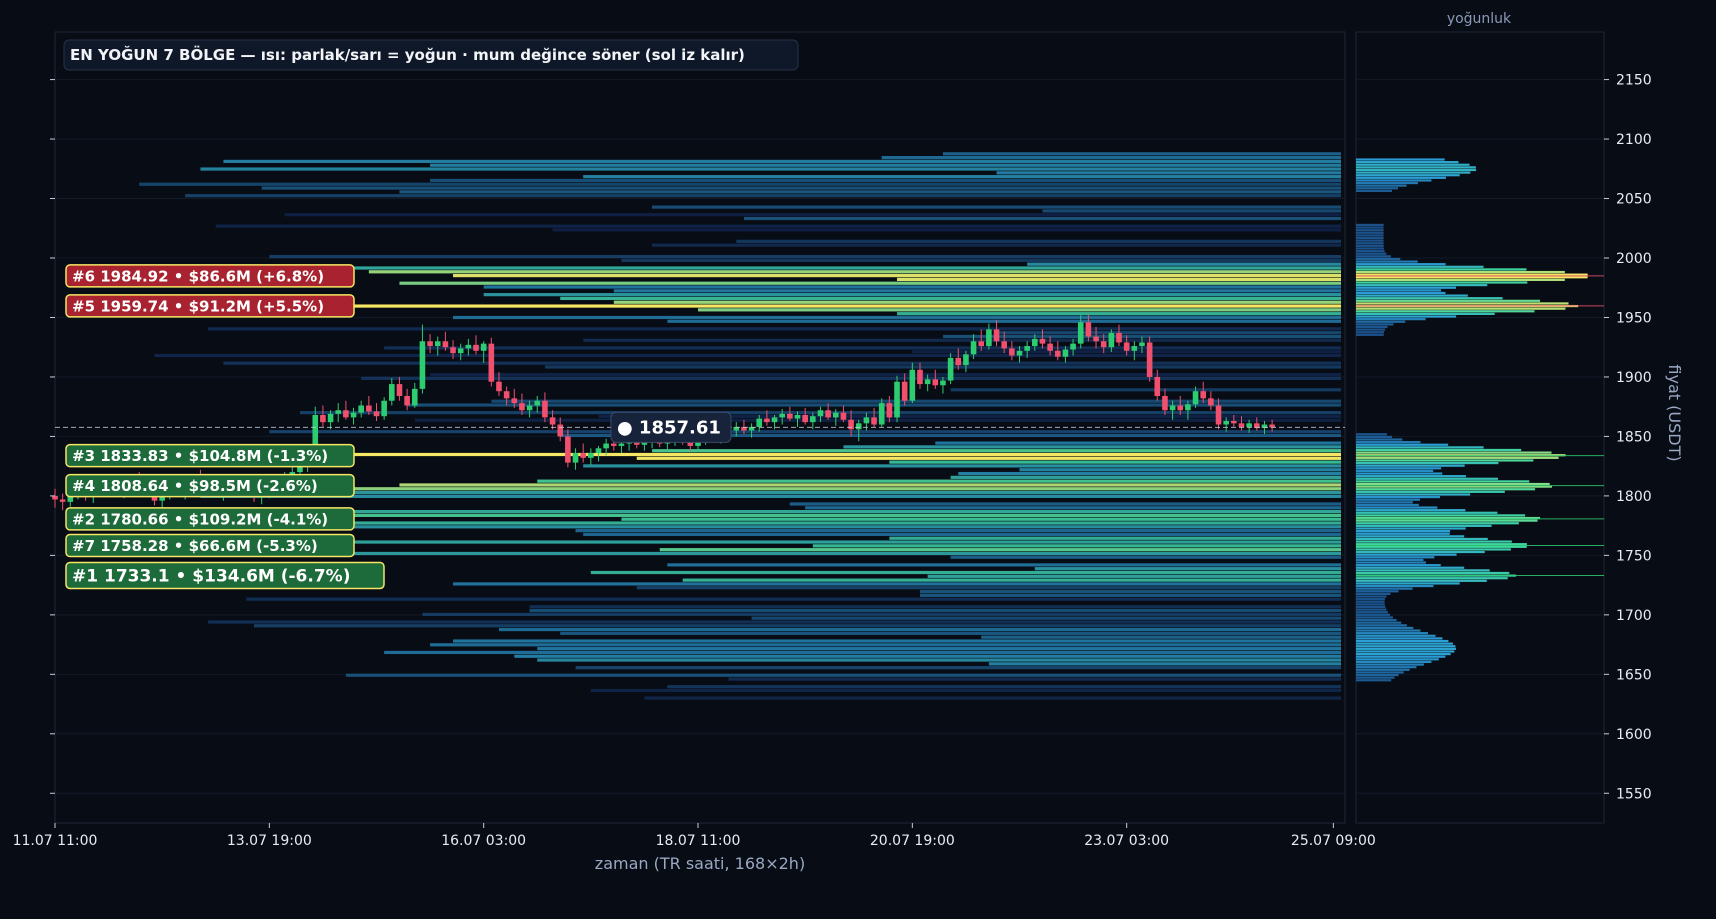 Image resolution: width=1716 pixels, height=919 pixels. What do you see at coordinates (210, 276) in the screenshot?
I see `zone-label-6: #6 1984.92 • $86.6M (+6.8%)` at bounding box center [210, 276].